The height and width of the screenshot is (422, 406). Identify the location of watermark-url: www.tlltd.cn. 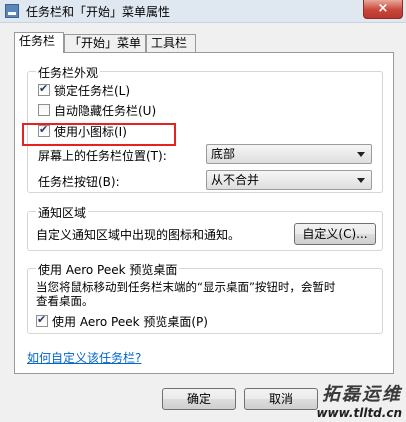
(359, 413).